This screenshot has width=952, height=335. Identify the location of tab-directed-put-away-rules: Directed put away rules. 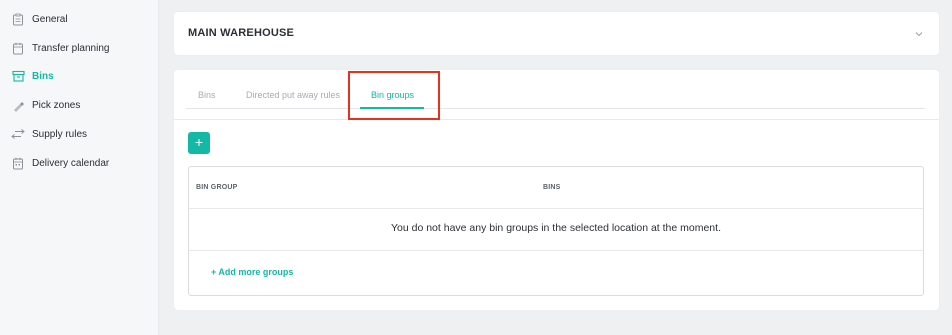
(293, 95).